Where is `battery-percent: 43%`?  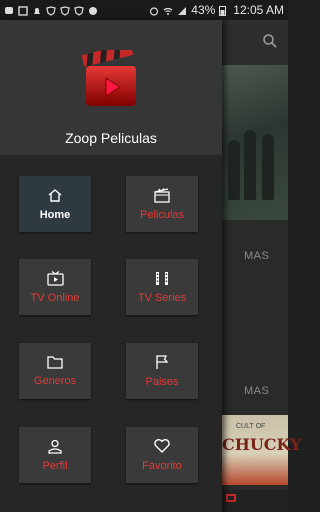 battery-percent: 43% is located at coordinates (203, 10).